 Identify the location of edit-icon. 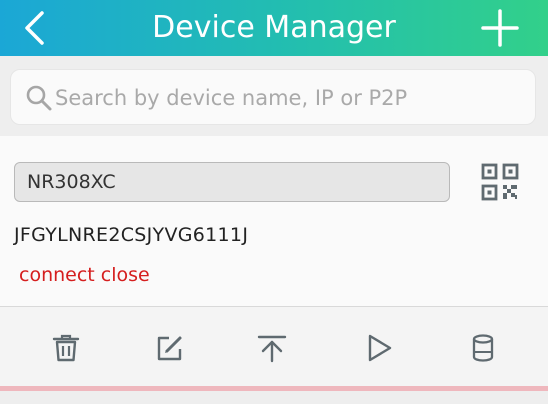
(169, 348).